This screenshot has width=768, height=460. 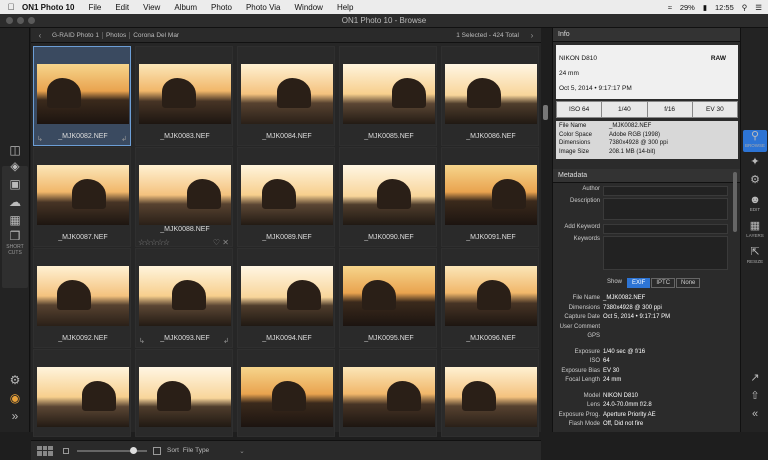 What do you see at coordinates (755, 141) in the screenshot?
I see `browse-module-button: ⚲ BROWSE` at bounding box center [755, 141].